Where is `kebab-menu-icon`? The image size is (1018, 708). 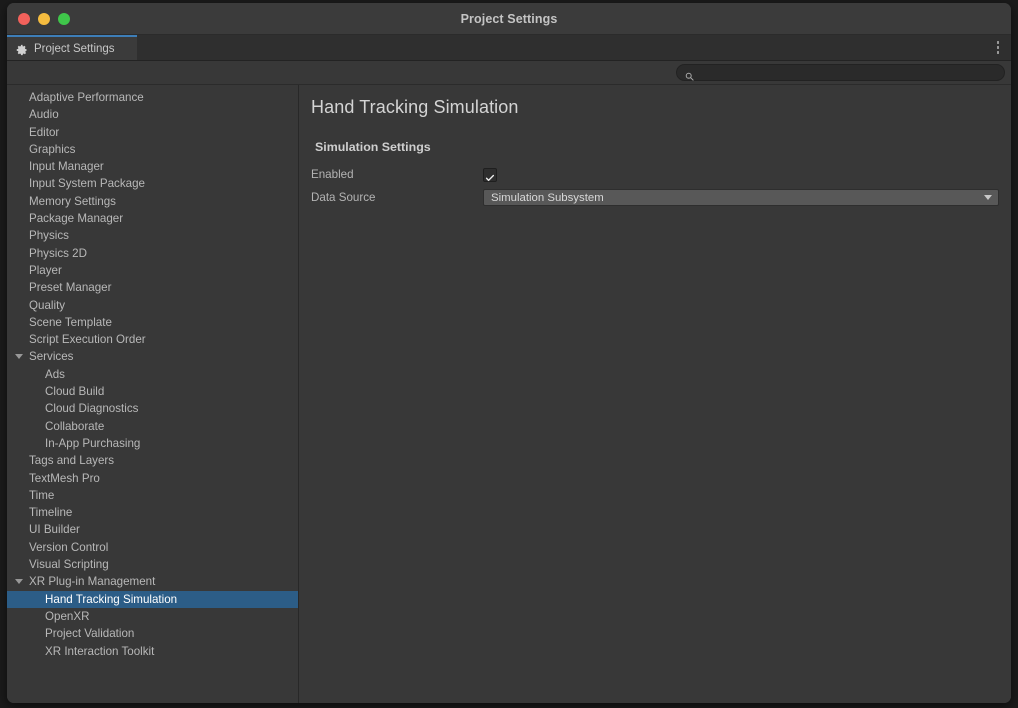
kebab-menu-icon is located at coordinates (998, 47).